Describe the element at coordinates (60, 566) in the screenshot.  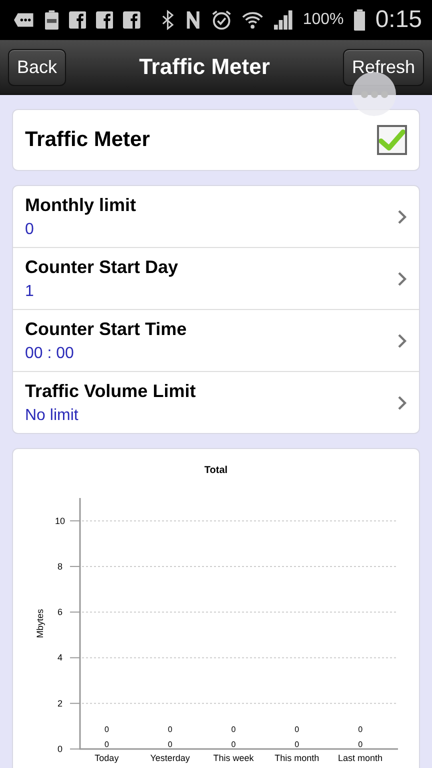
I see `tick-label: 8` at that location.